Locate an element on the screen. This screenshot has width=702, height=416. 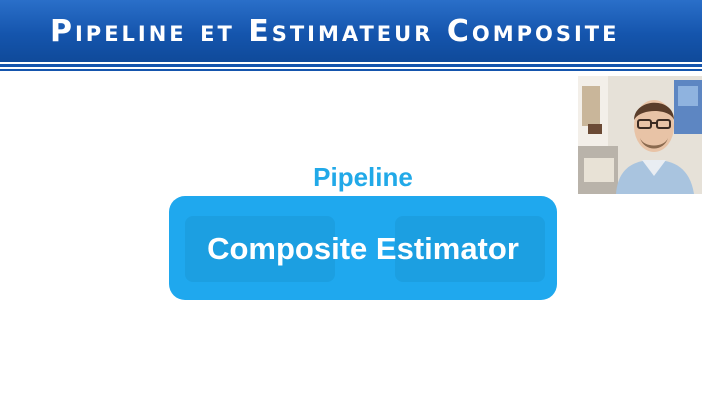
composite-estimator-label: Composite Estimator is located at coordinates (363, 248).